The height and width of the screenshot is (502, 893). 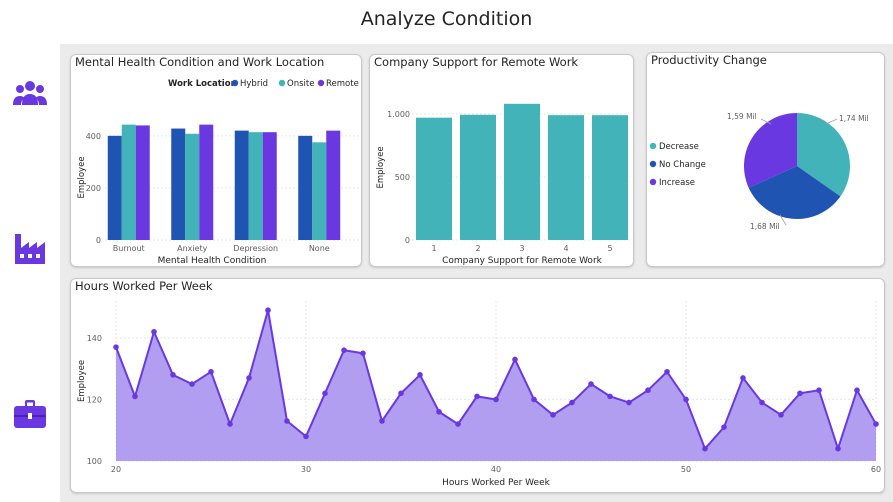 What do you see at coordinates (254, 84) in the screenshot?
I see `legend-label: Hybrid` at bounding box center [254, 84].